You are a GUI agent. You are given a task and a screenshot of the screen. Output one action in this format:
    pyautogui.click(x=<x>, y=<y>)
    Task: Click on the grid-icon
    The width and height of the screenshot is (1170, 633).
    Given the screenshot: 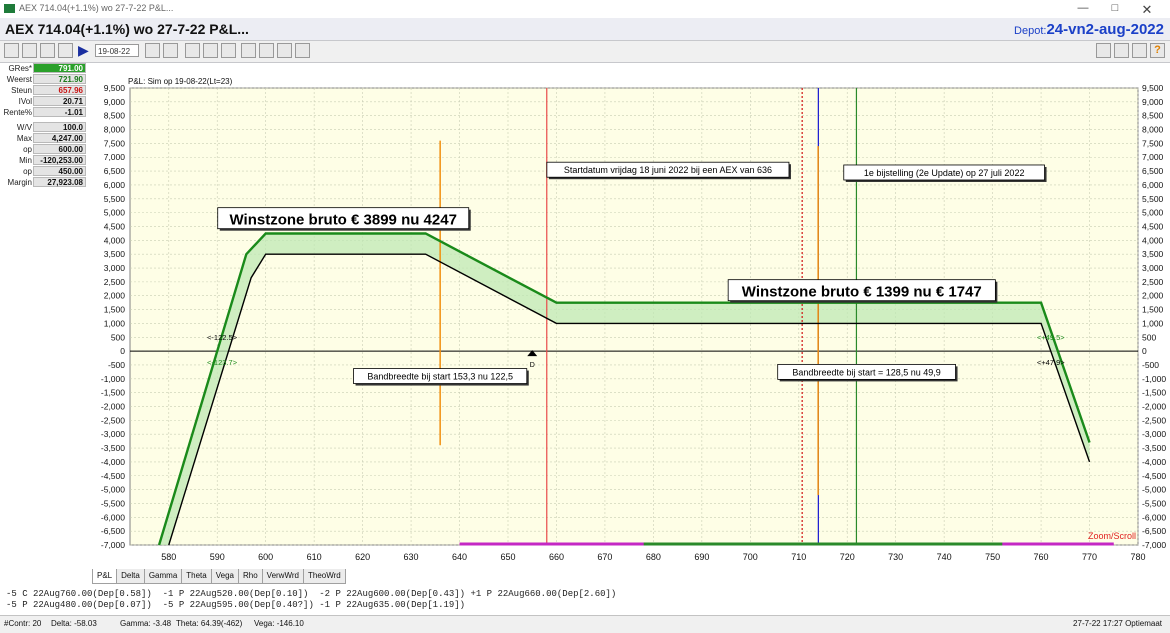 What is the action you would take?
    pyautogui.click(x=47, y=50)
    